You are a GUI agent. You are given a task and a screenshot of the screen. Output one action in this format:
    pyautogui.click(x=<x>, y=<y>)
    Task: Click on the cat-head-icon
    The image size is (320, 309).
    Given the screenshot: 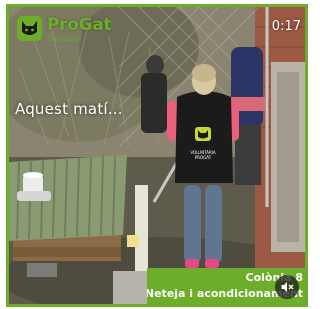 What is the action you would take?
    pyautogui.click(x=29, y=28)
    